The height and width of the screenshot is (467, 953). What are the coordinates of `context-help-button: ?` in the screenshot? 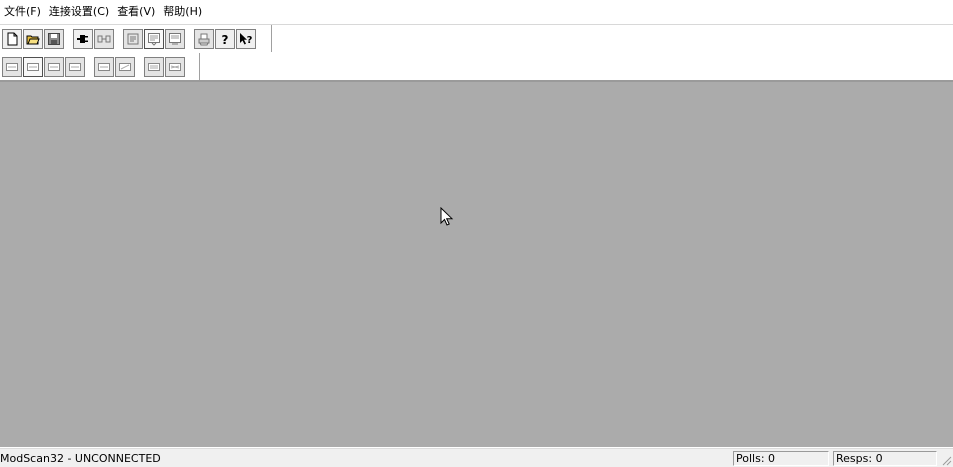 It's located at (246, 38).